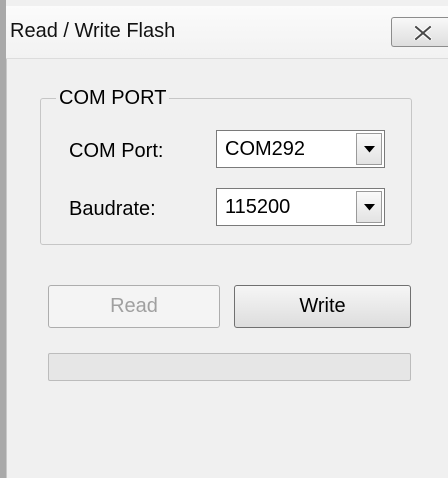 This screenshot has height=478, width=448. I want to click on baudrate-select: 115200, so click(300, 207).